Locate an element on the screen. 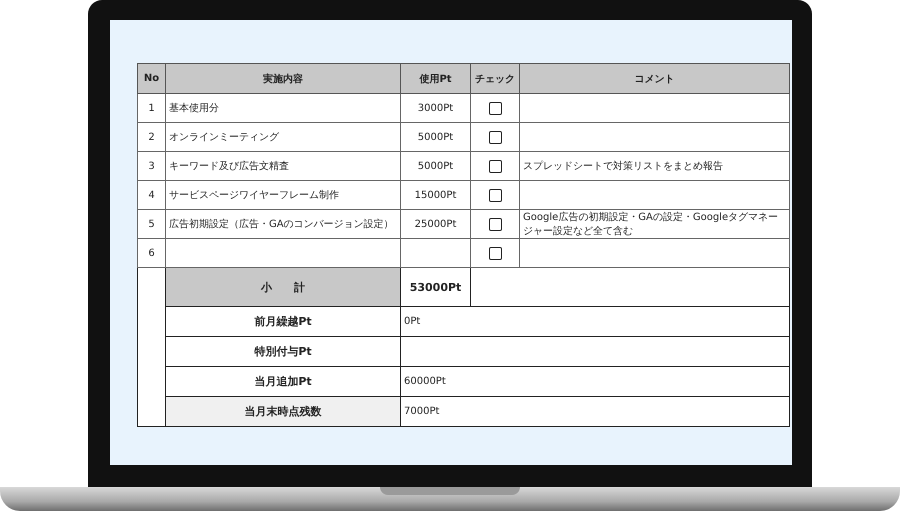 The image size is (900, 518). table-cell: 3000Pt is located at coordinates (435, 108).